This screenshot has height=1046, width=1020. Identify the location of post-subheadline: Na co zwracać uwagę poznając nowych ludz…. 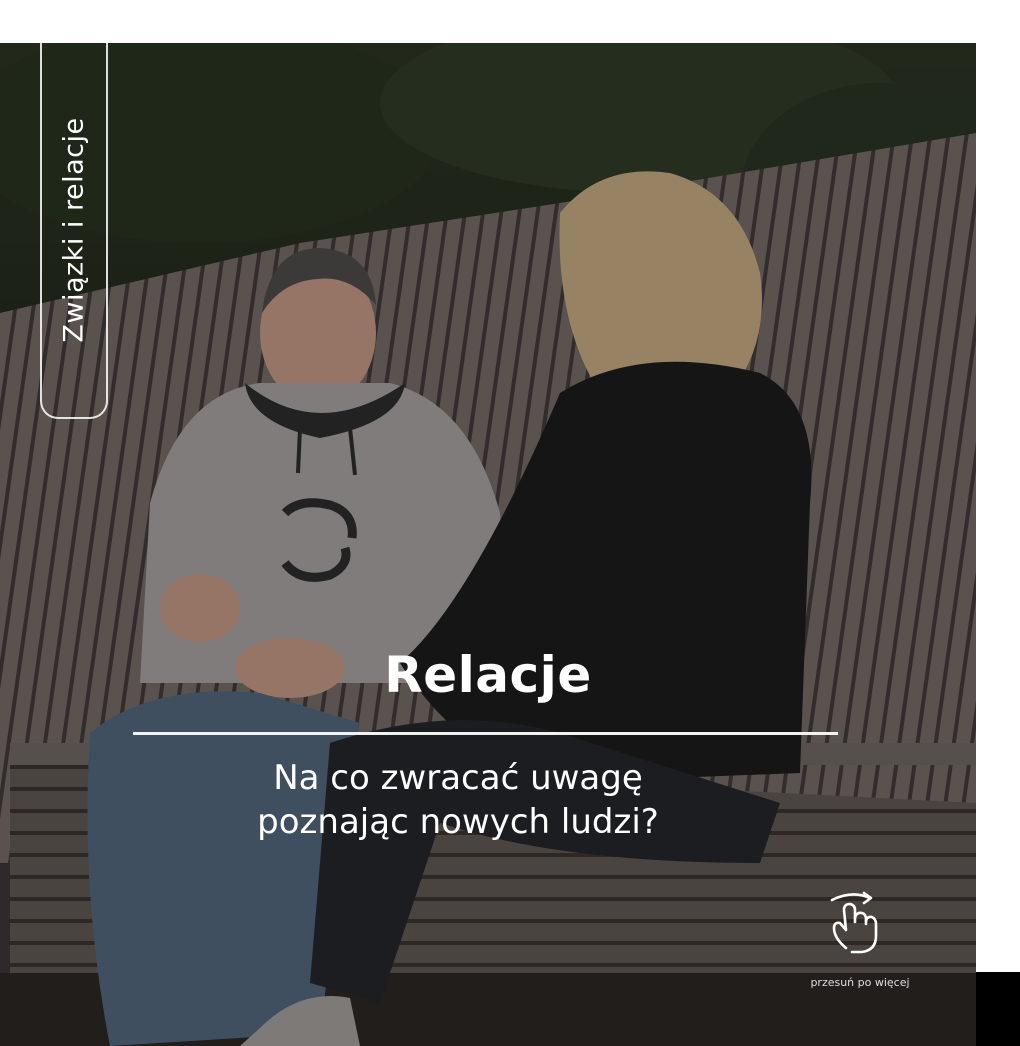
(458, 800).